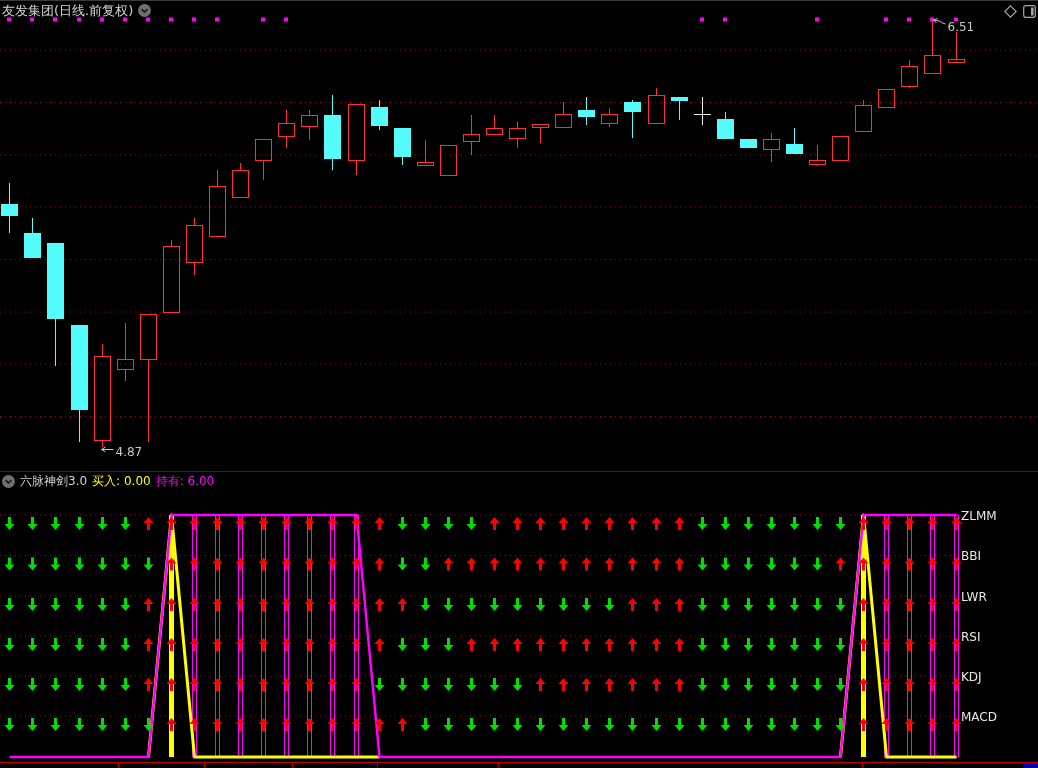 Image resolution: width=1038 pixels, height=768 pixels. What do you see at coordinates (971, 556) in the screenshot?
I see `indicator-label: BBI` at bounding box center [971, 556].